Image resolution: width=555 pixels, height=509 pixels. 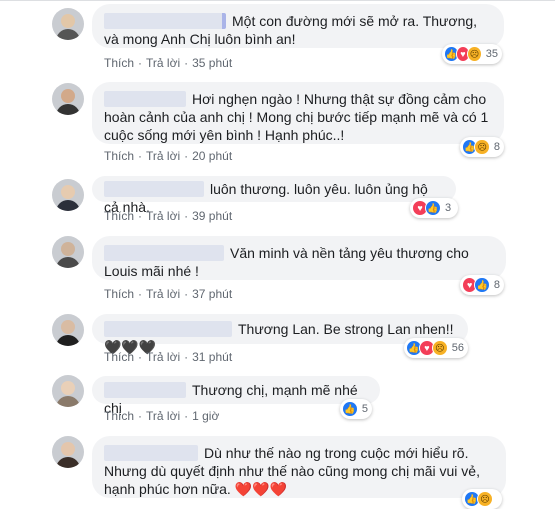 I want to click on reaction-count: 5, so click(x=364, y=409).